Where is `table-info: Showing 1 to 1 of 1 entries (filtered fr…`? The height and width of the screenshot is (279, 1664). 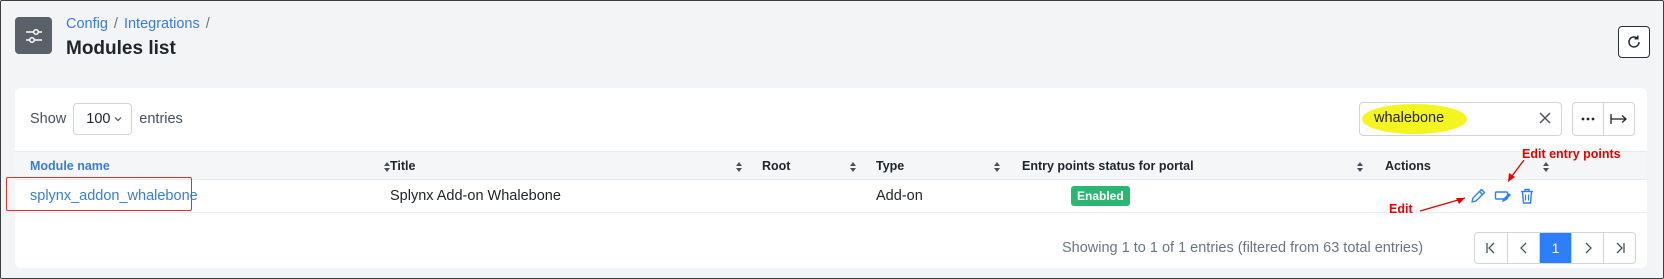 table-info: Showing 1 to 1 of 1 entries (filtered fr… is located at coordinates (1243, 248).